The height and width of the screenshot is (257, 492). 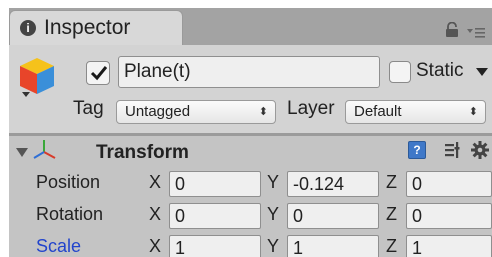 What do you see at coordinates (249, 72) in the screenshot?
I see `object-name-field: Plane(t)` at bounding box center [249, 72].